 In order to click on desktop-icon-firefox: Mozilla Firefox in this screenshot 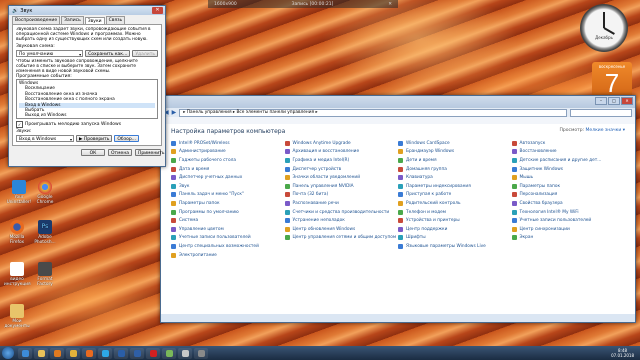, I will do `click(17, 232)`.